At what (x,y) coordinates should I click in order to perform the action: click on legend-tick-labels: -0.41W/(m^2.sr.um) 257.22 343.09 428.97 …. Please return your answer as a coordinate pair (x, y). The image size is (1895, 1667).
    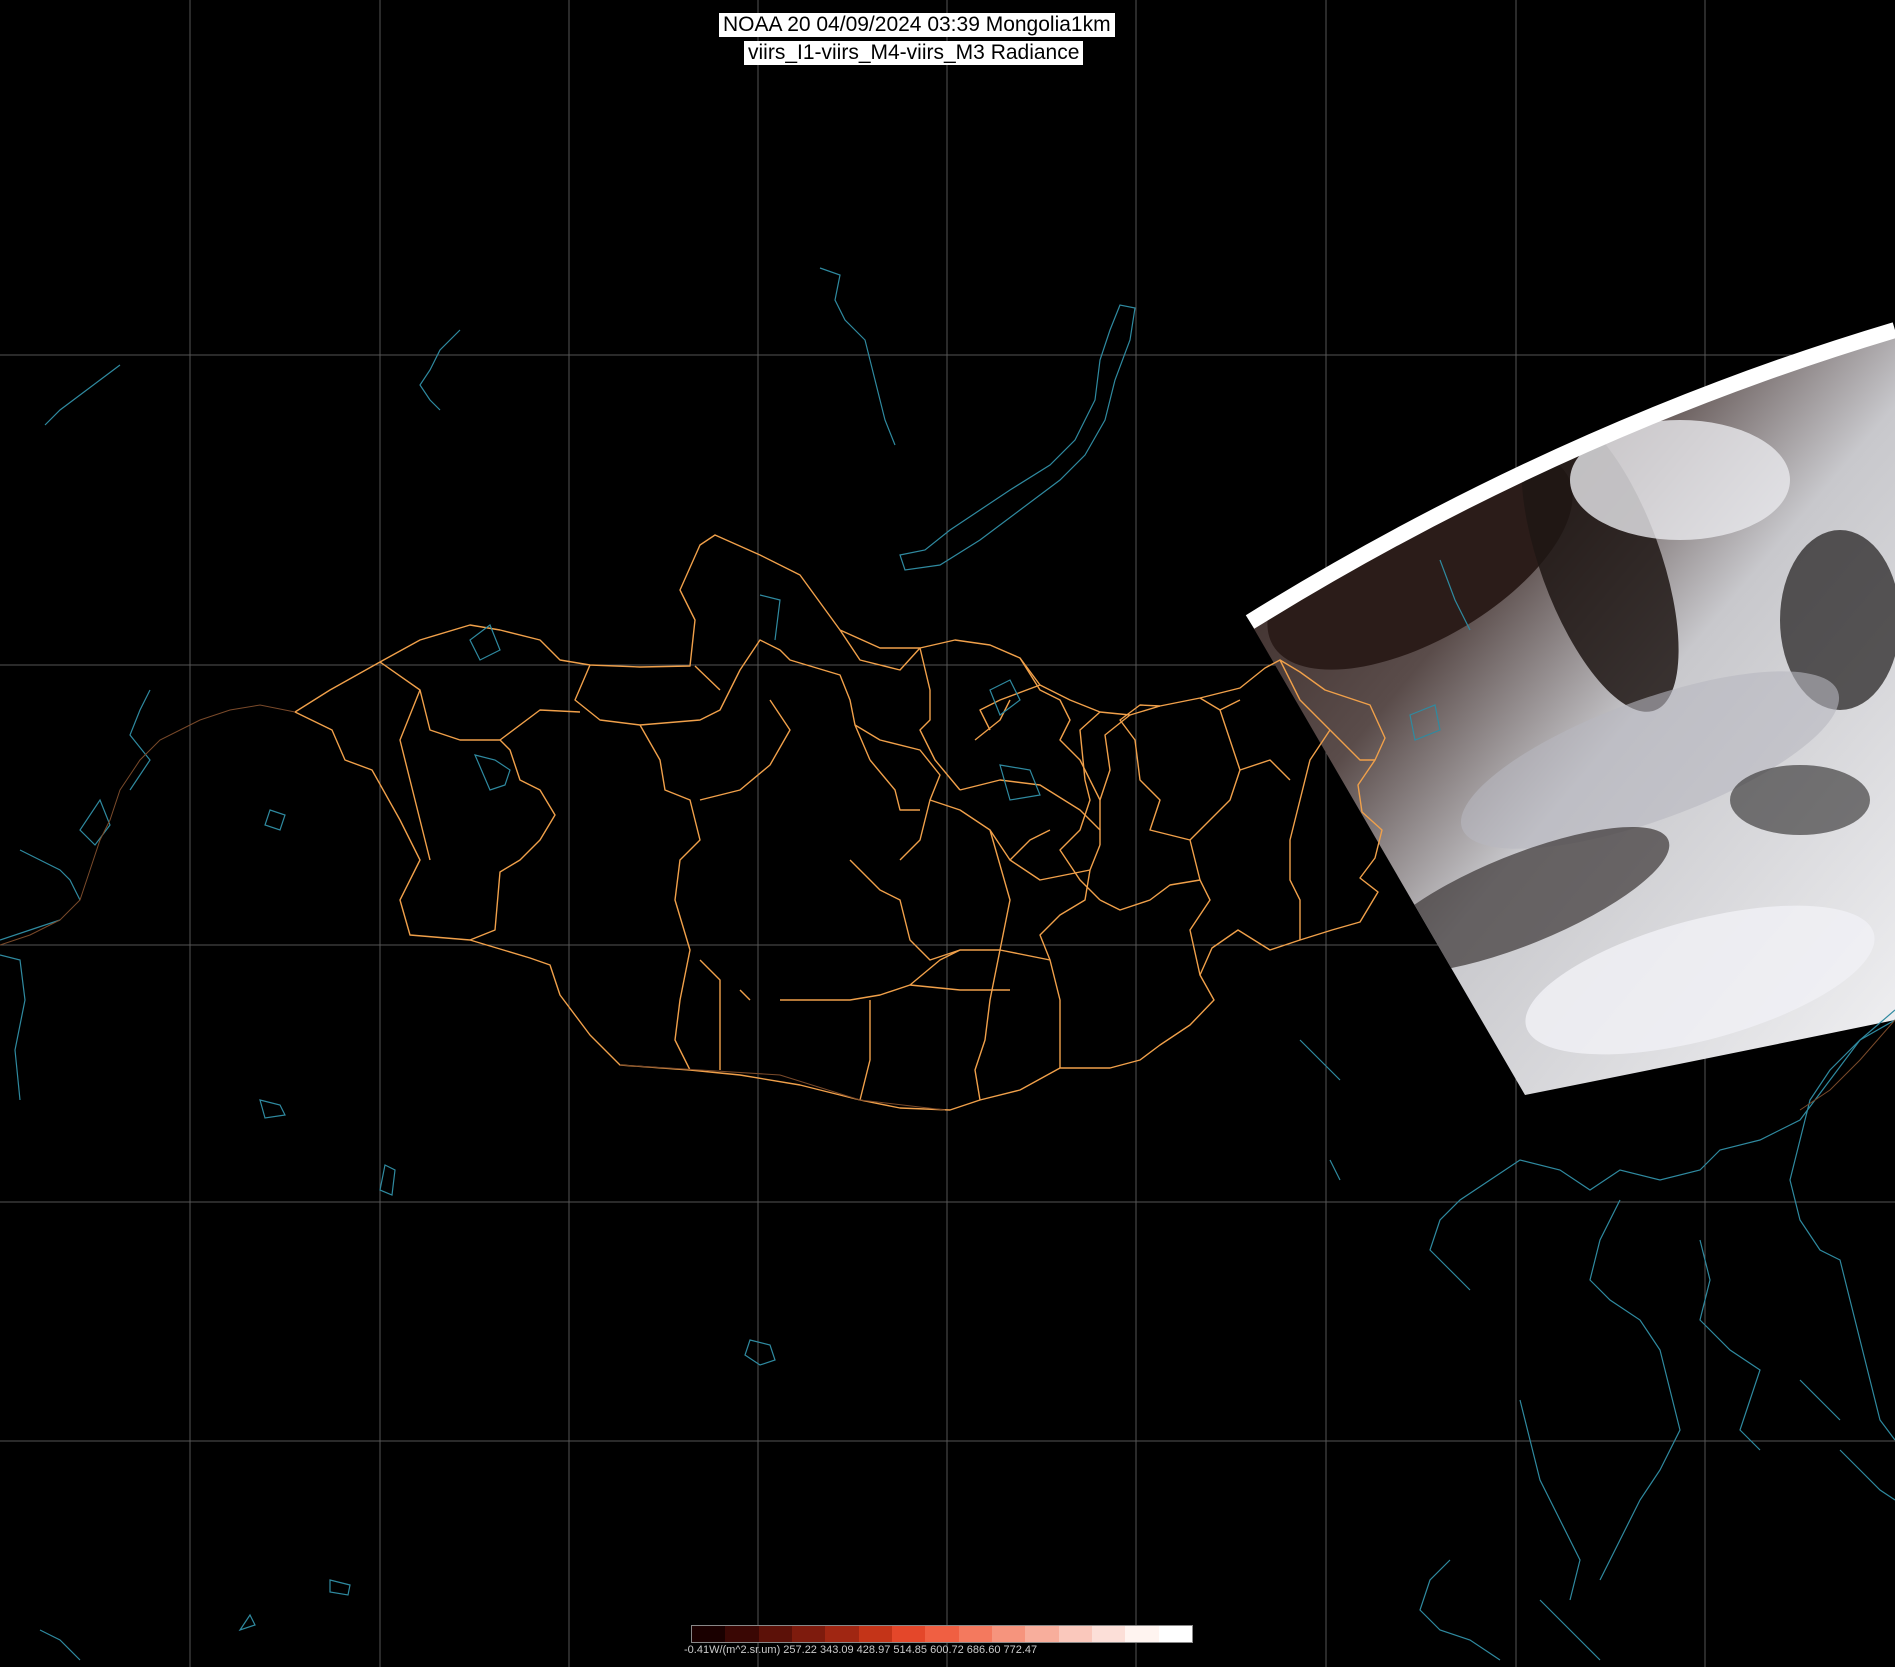
    Looking at the image, I should click on (861, 1650).